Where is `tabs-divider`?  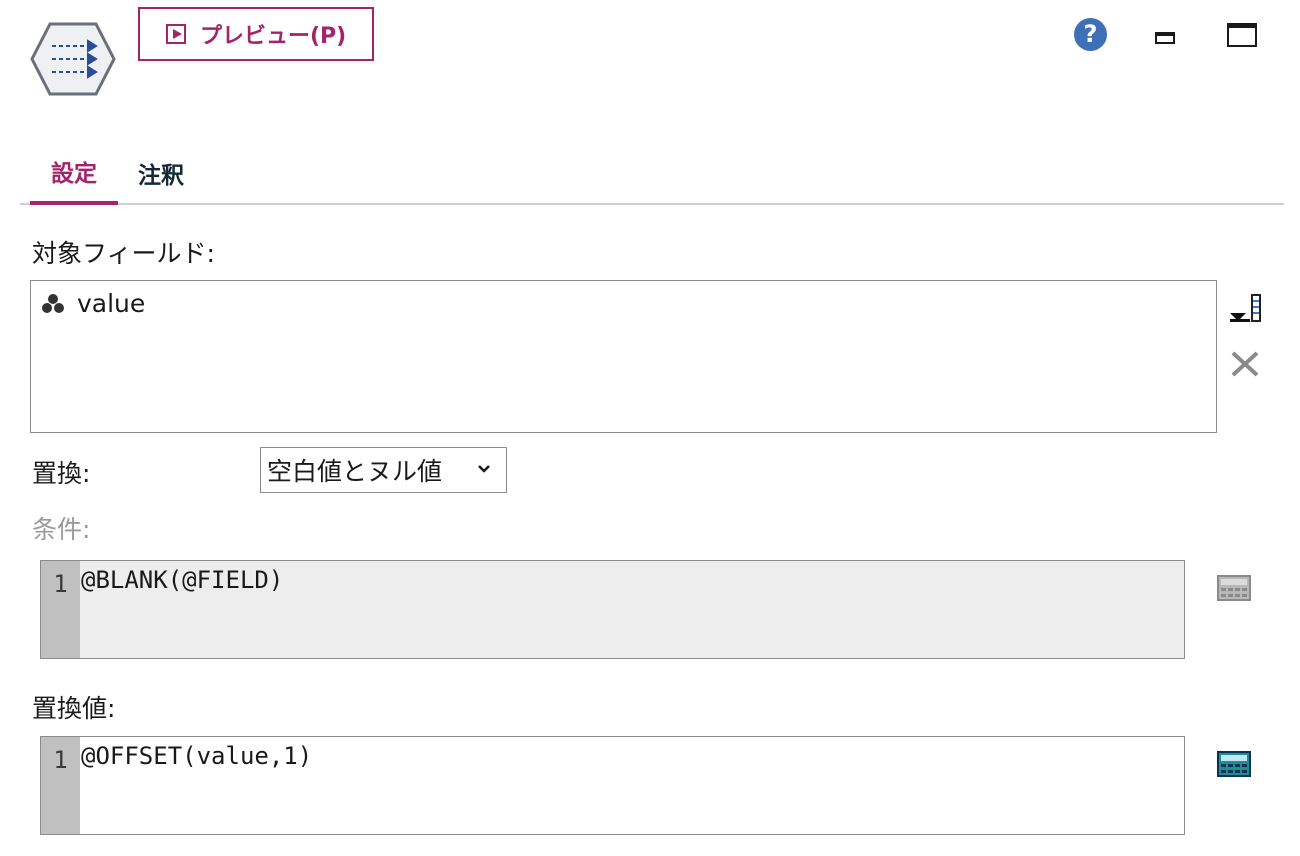
tabs-divider is located at coordinates (652, 204).